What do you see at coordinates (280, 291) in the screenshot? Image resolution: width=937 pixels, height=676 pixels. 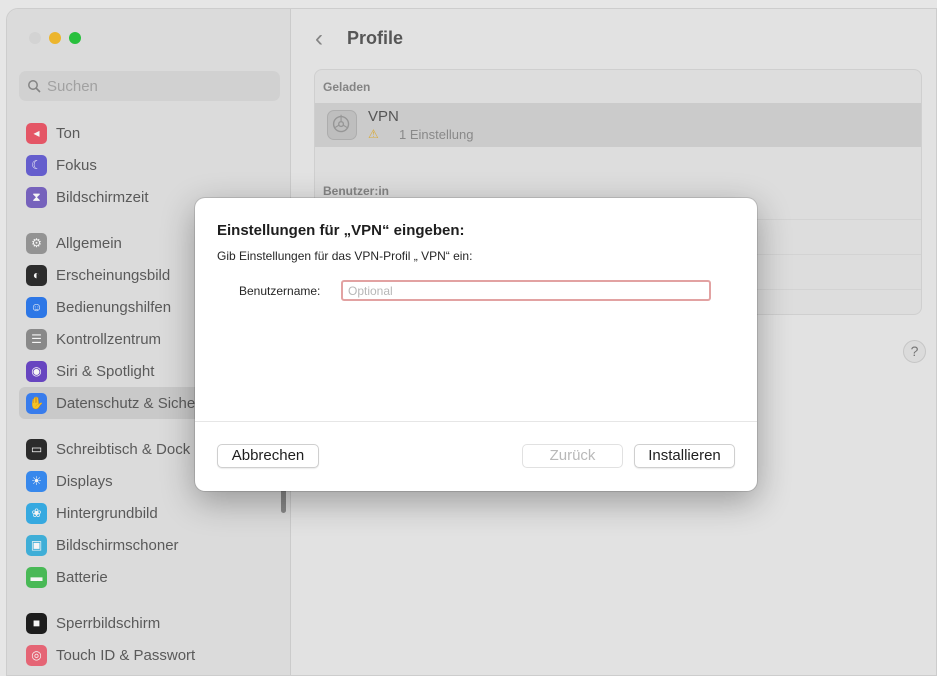 I see `username-label: Benutzername:` at bounding box center [280, 291].